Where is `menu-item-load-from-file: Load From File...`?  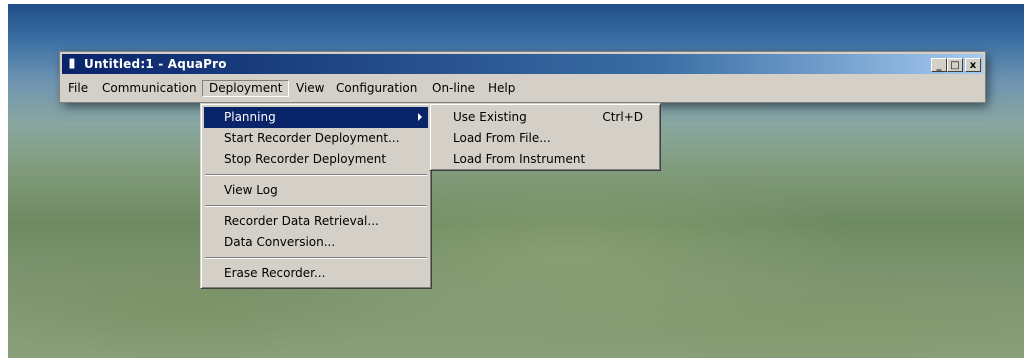 menu-item-load-from-file: Load From File... is located at coordinates (545, 138).